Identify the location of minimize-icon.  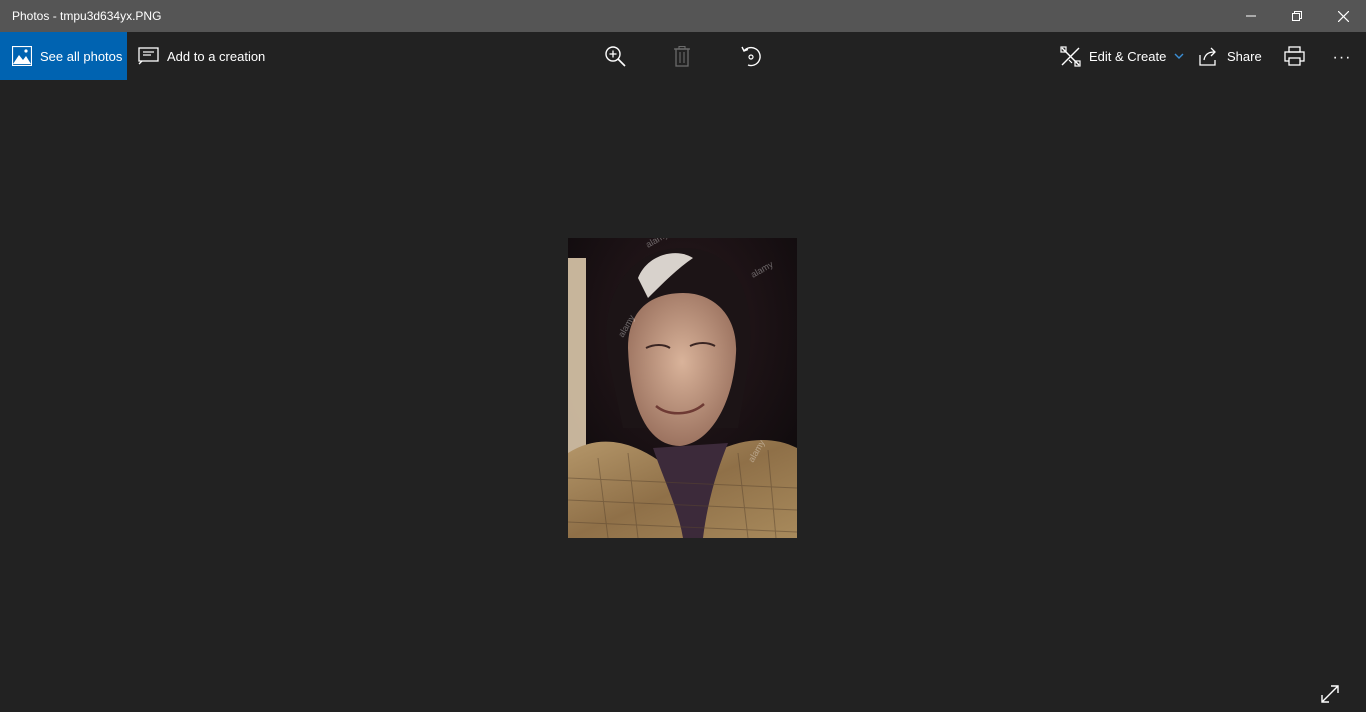
(1251, 16).